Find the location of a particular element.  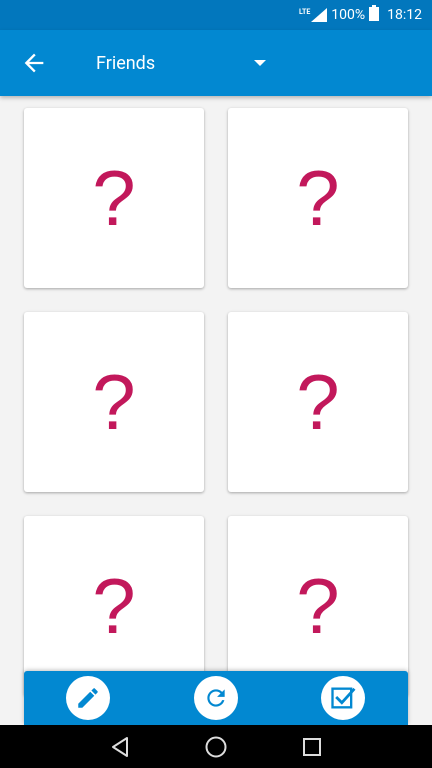

battery-icon is located at coordinates (374, 15).